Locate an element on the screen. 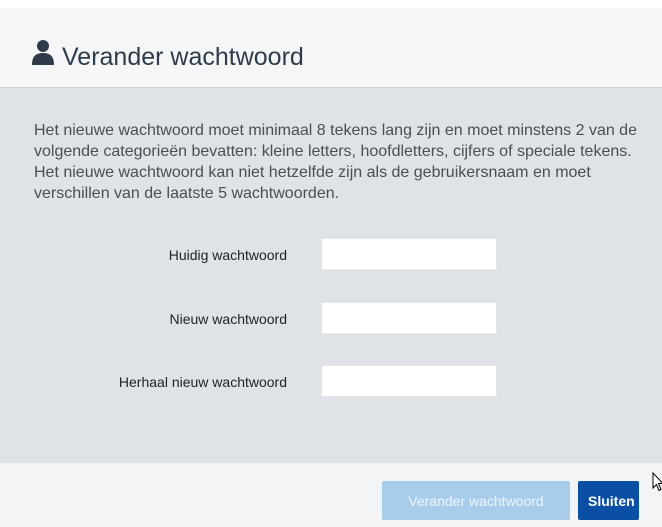  current-password-row: Huidig wachtwoord is located at coordinates (331, 255).